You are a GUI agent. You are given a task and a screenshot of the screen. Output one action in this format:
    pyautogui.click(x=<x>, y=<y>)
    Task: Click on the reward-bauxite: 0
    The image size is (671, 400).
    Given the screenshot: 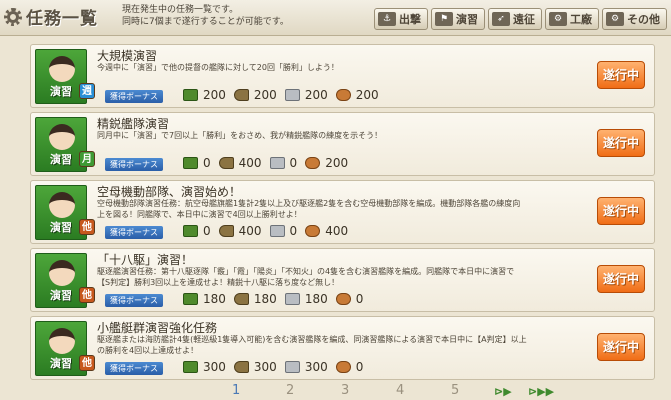 What is the action you would take?
    pyautogui.click(x=349, y=367)
    